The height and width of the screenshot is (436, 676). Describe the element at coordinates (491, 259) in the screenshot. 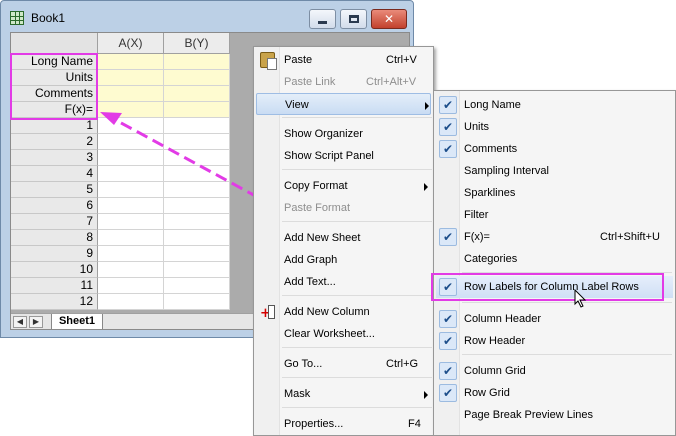

I see `view-option-label: Categories` at that location.